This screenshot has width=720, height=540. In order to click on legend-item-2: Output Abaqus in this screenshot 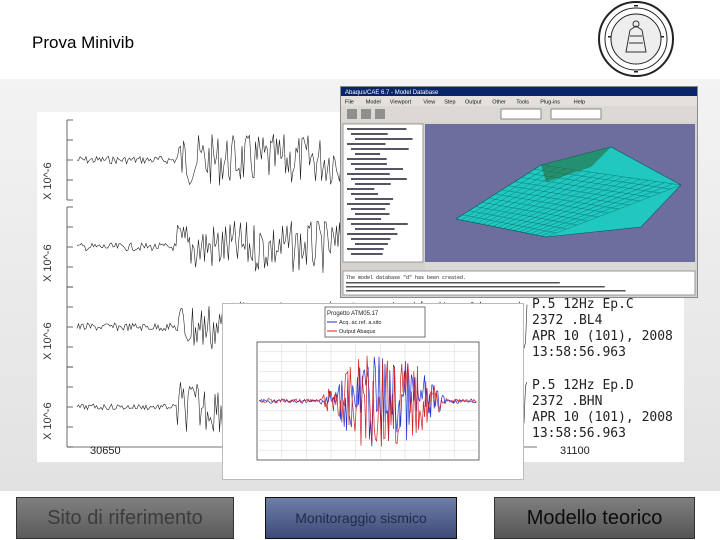, I will do `click(357, 332)`.